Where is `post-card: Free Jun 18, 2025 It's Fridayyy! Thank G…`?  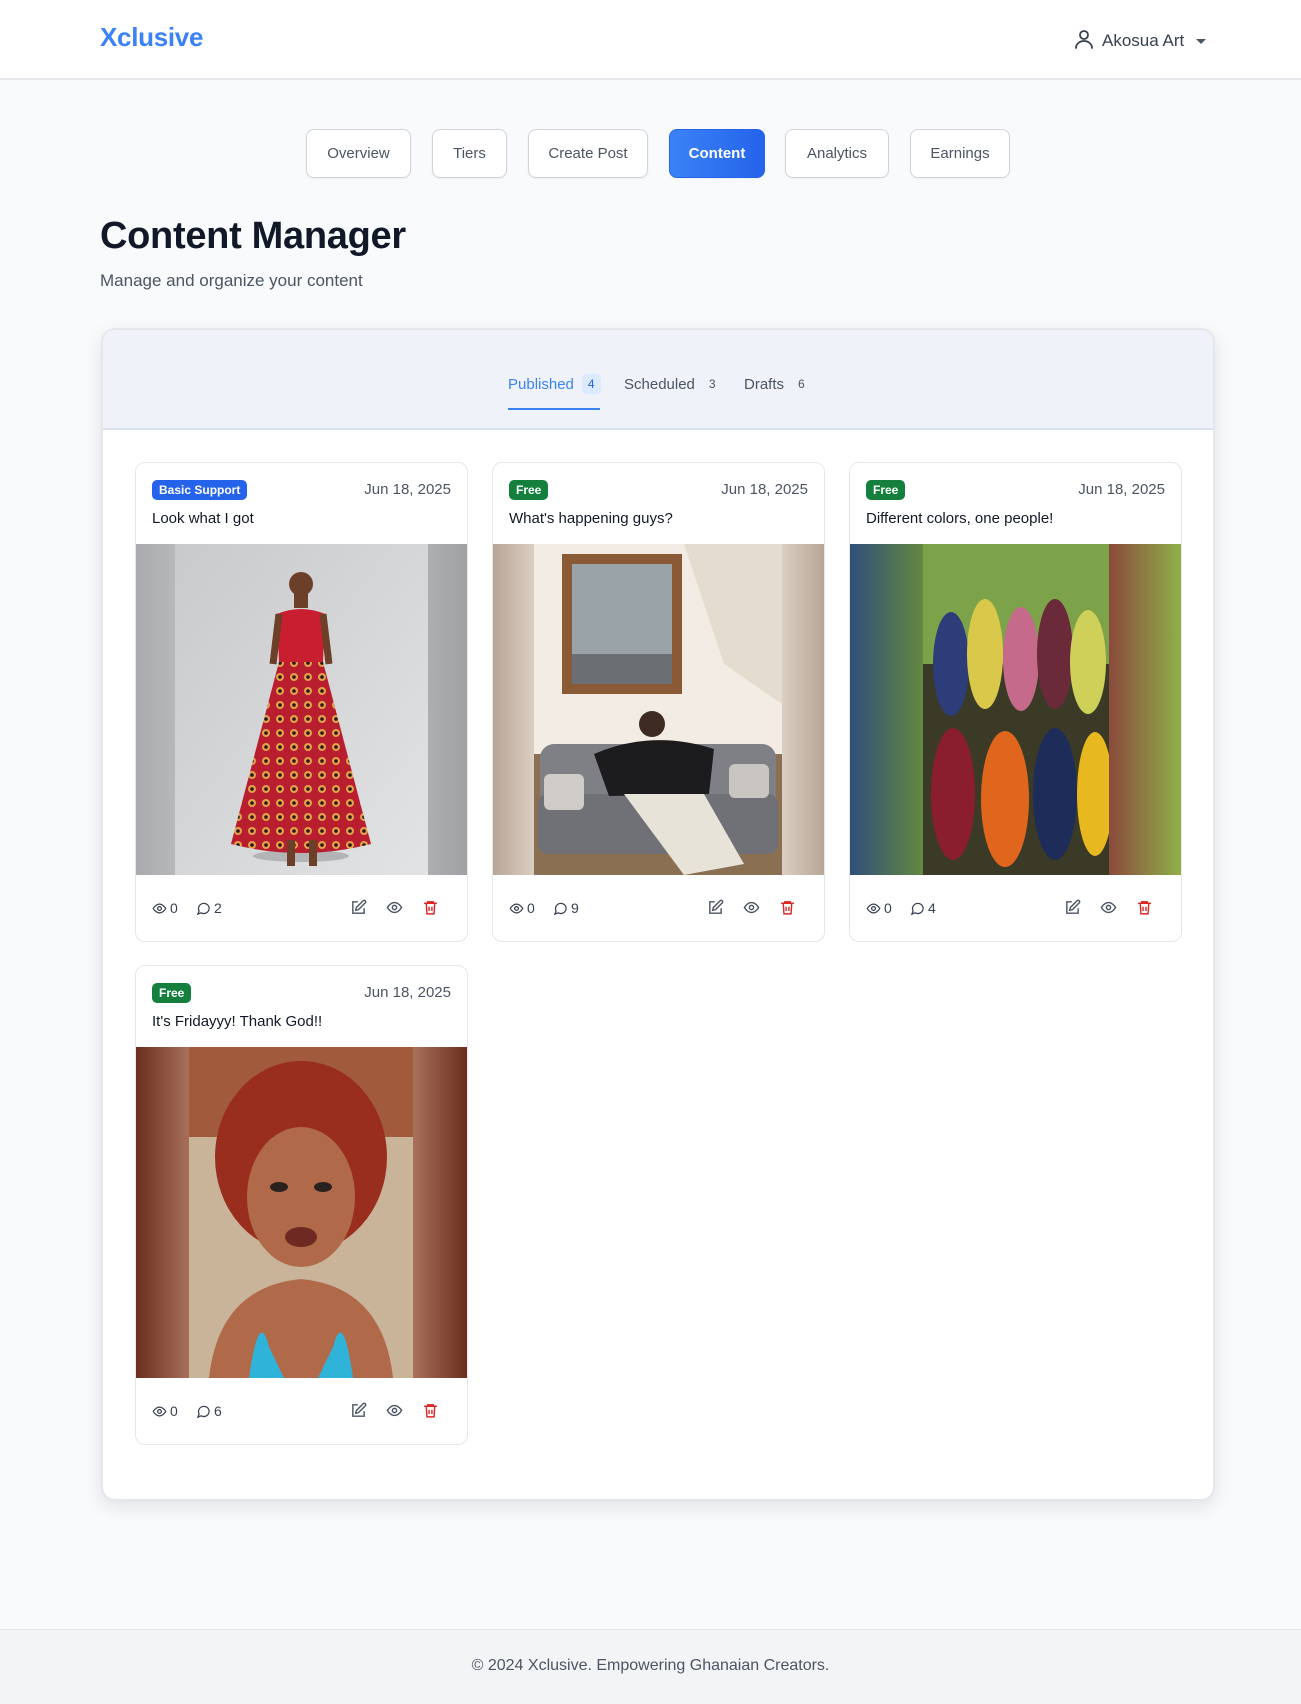
post-card: Free Jun 18, 2025 It's Fridayyy! Thank G… is located at coordinates (301, 1205).